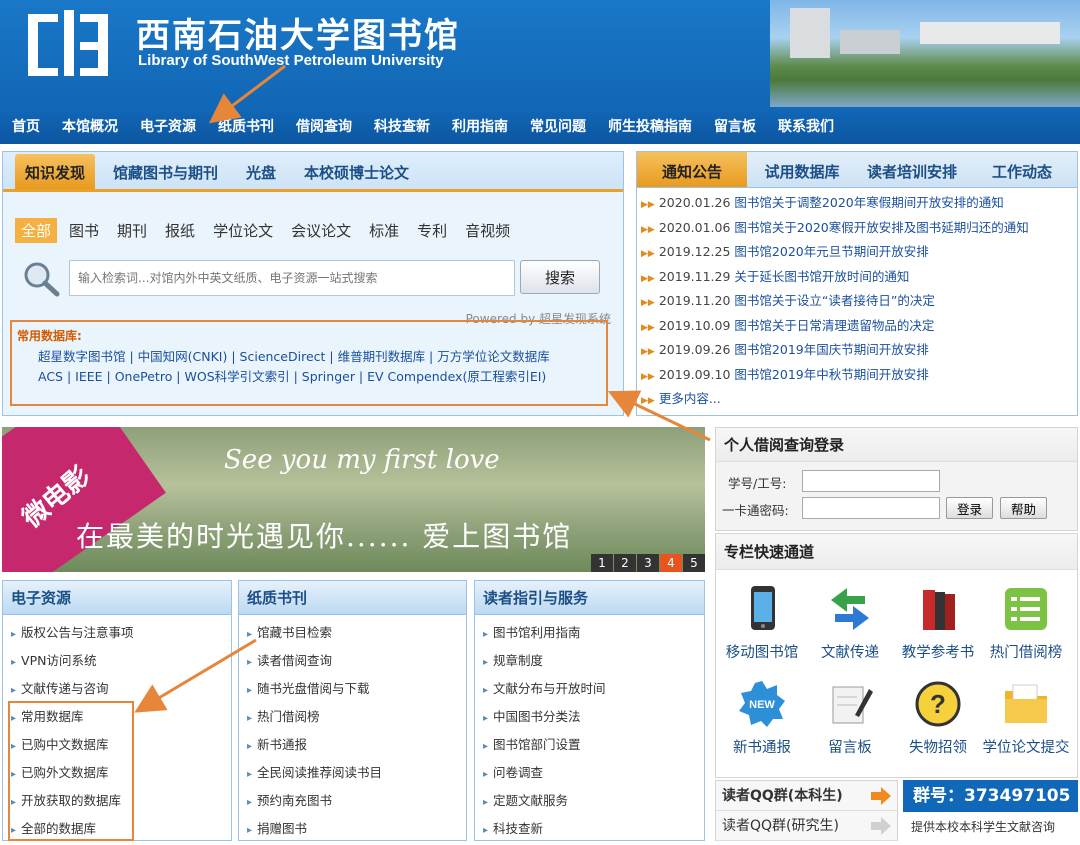  What do you see at coordinates (352, 829) in the screenshot?
I see `list-item: ▸ 捐赠图书` at bounding box center [352, 829].